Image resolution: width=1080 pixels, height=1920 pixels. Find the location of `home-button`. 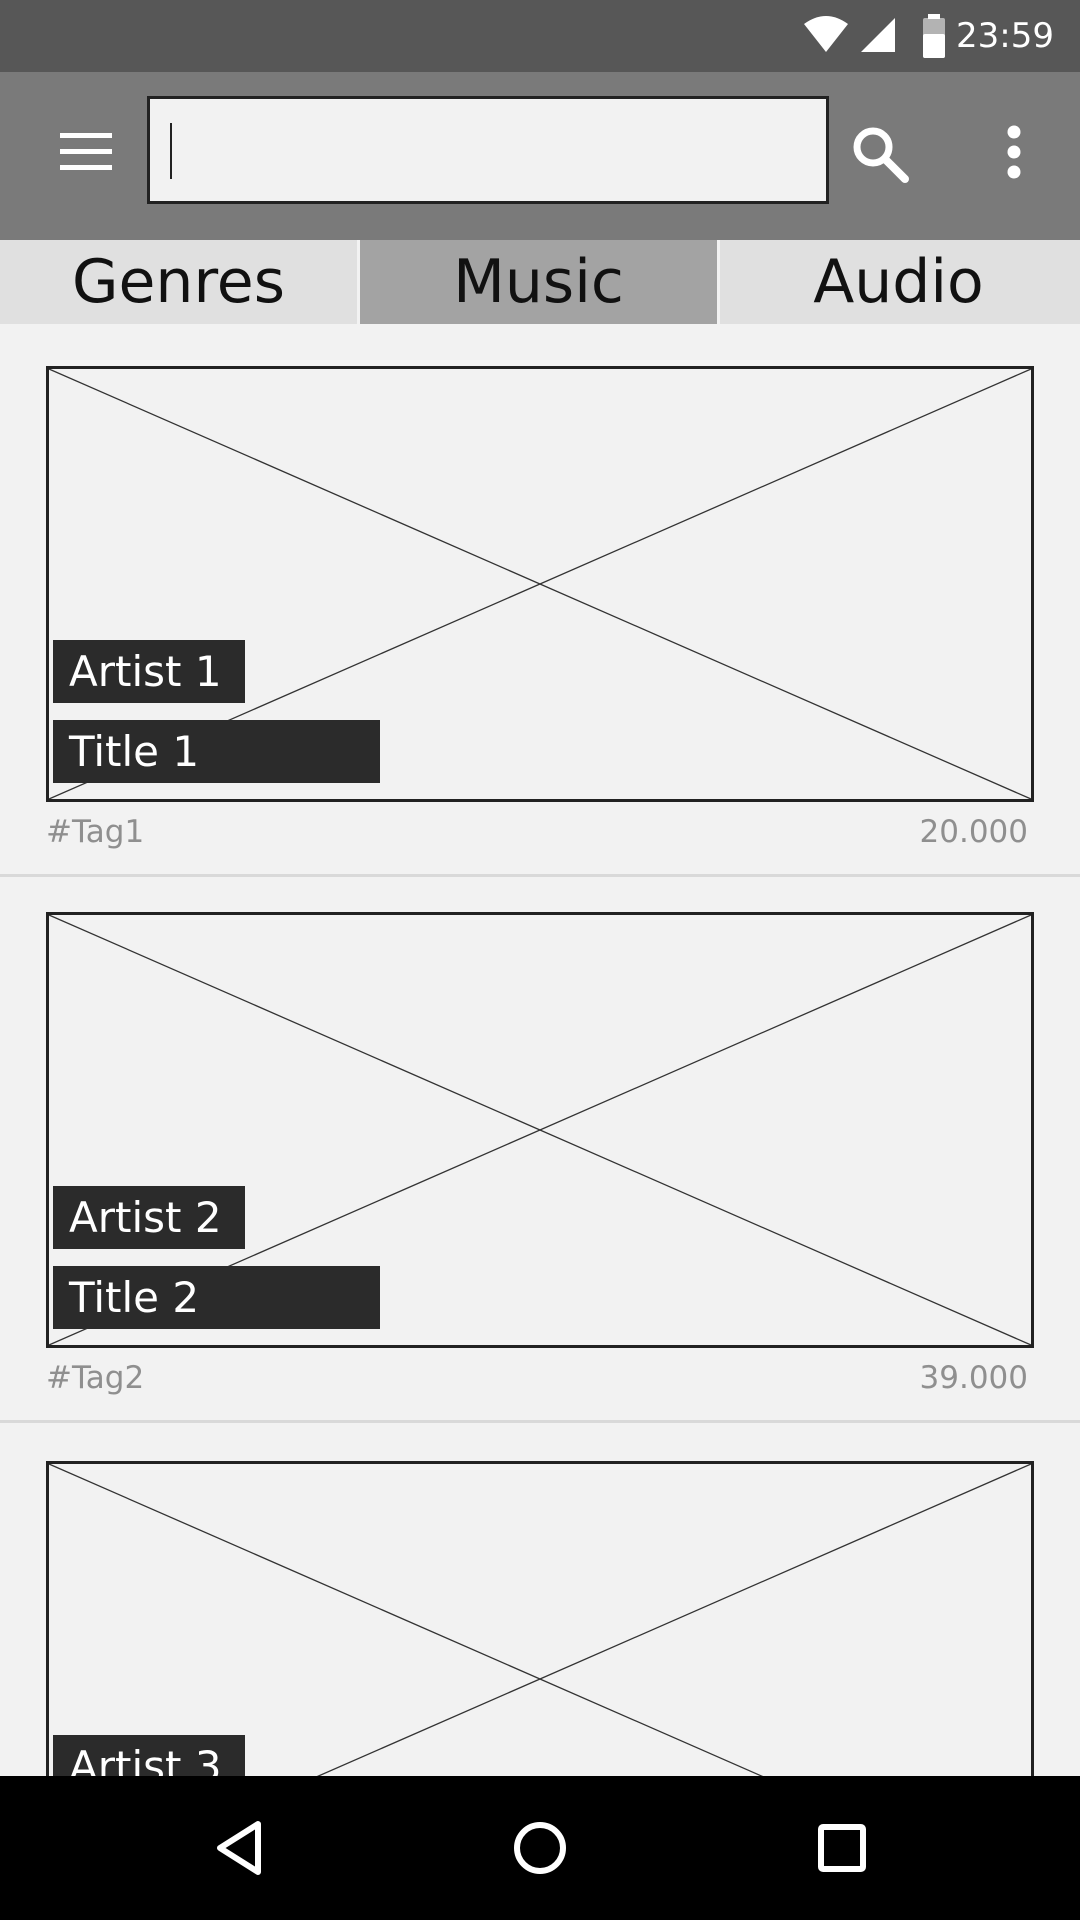

home-button is located at coordinates (540, 1848).